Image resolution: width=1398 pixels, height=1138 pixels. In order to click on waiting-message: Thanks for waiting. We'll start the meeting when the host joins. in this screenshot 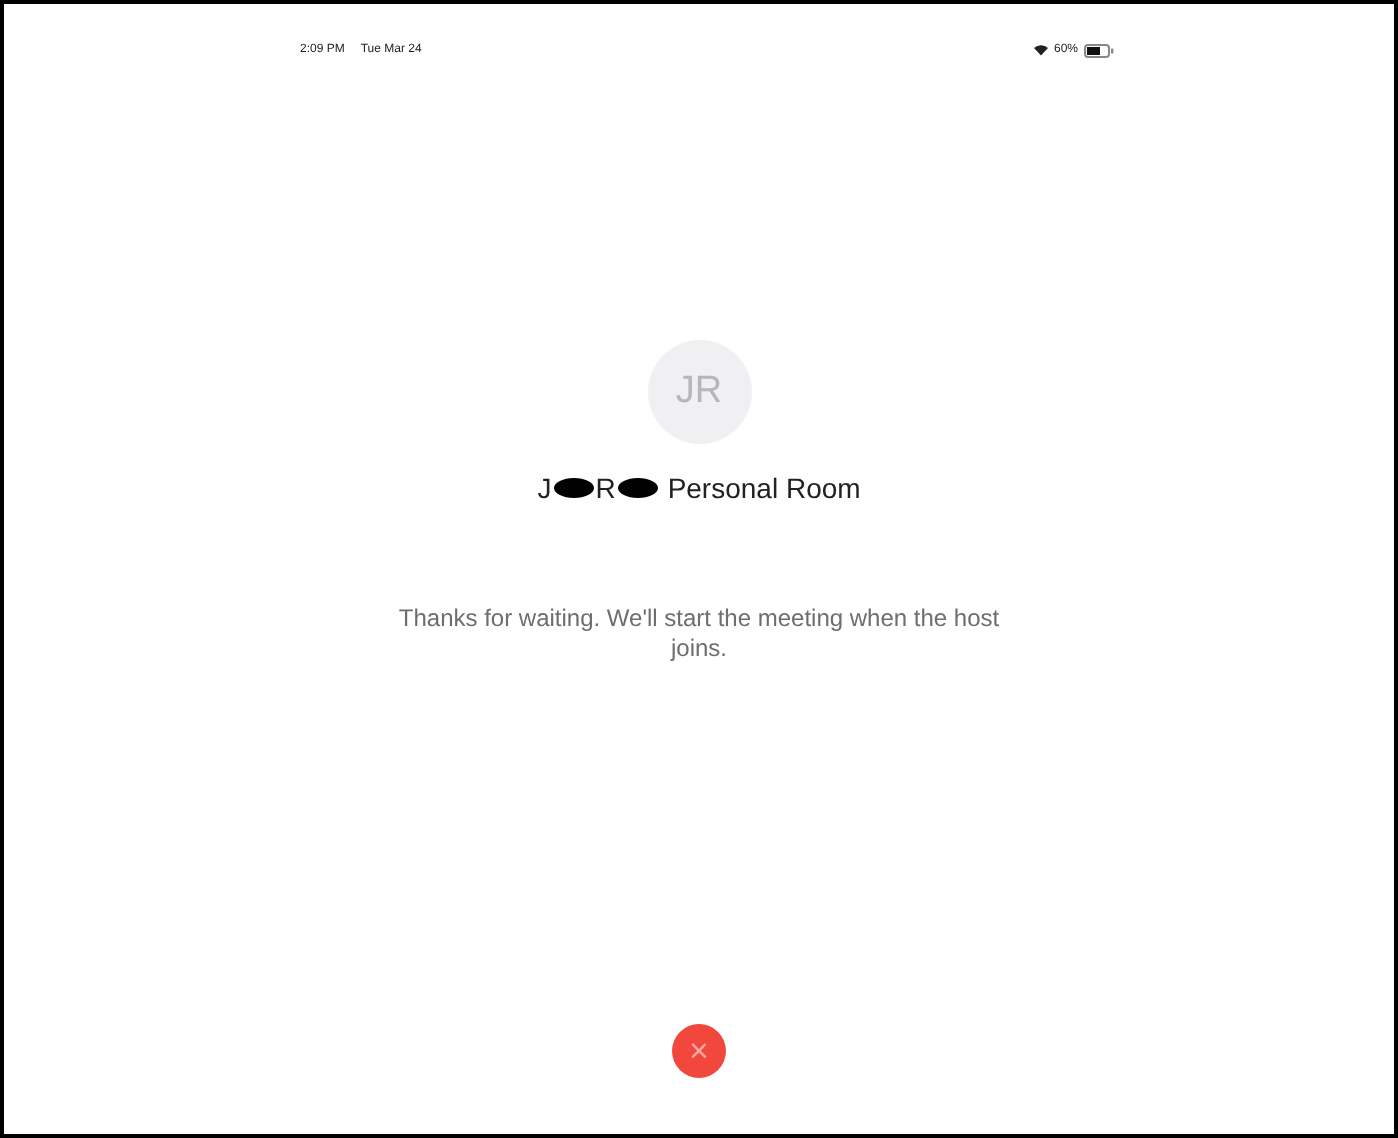, I will do `click(699, 634)`.